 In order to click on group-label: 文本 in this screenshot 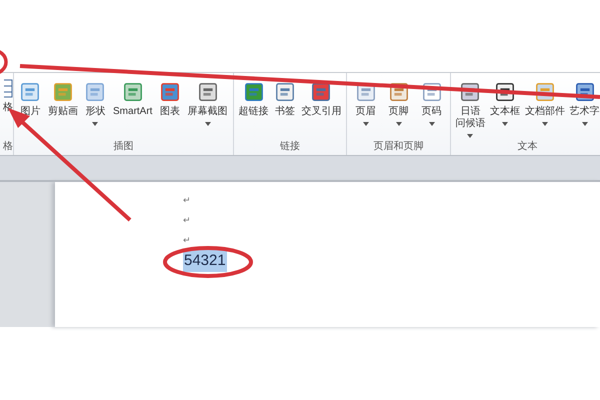, I will do `click(527, 147)`.